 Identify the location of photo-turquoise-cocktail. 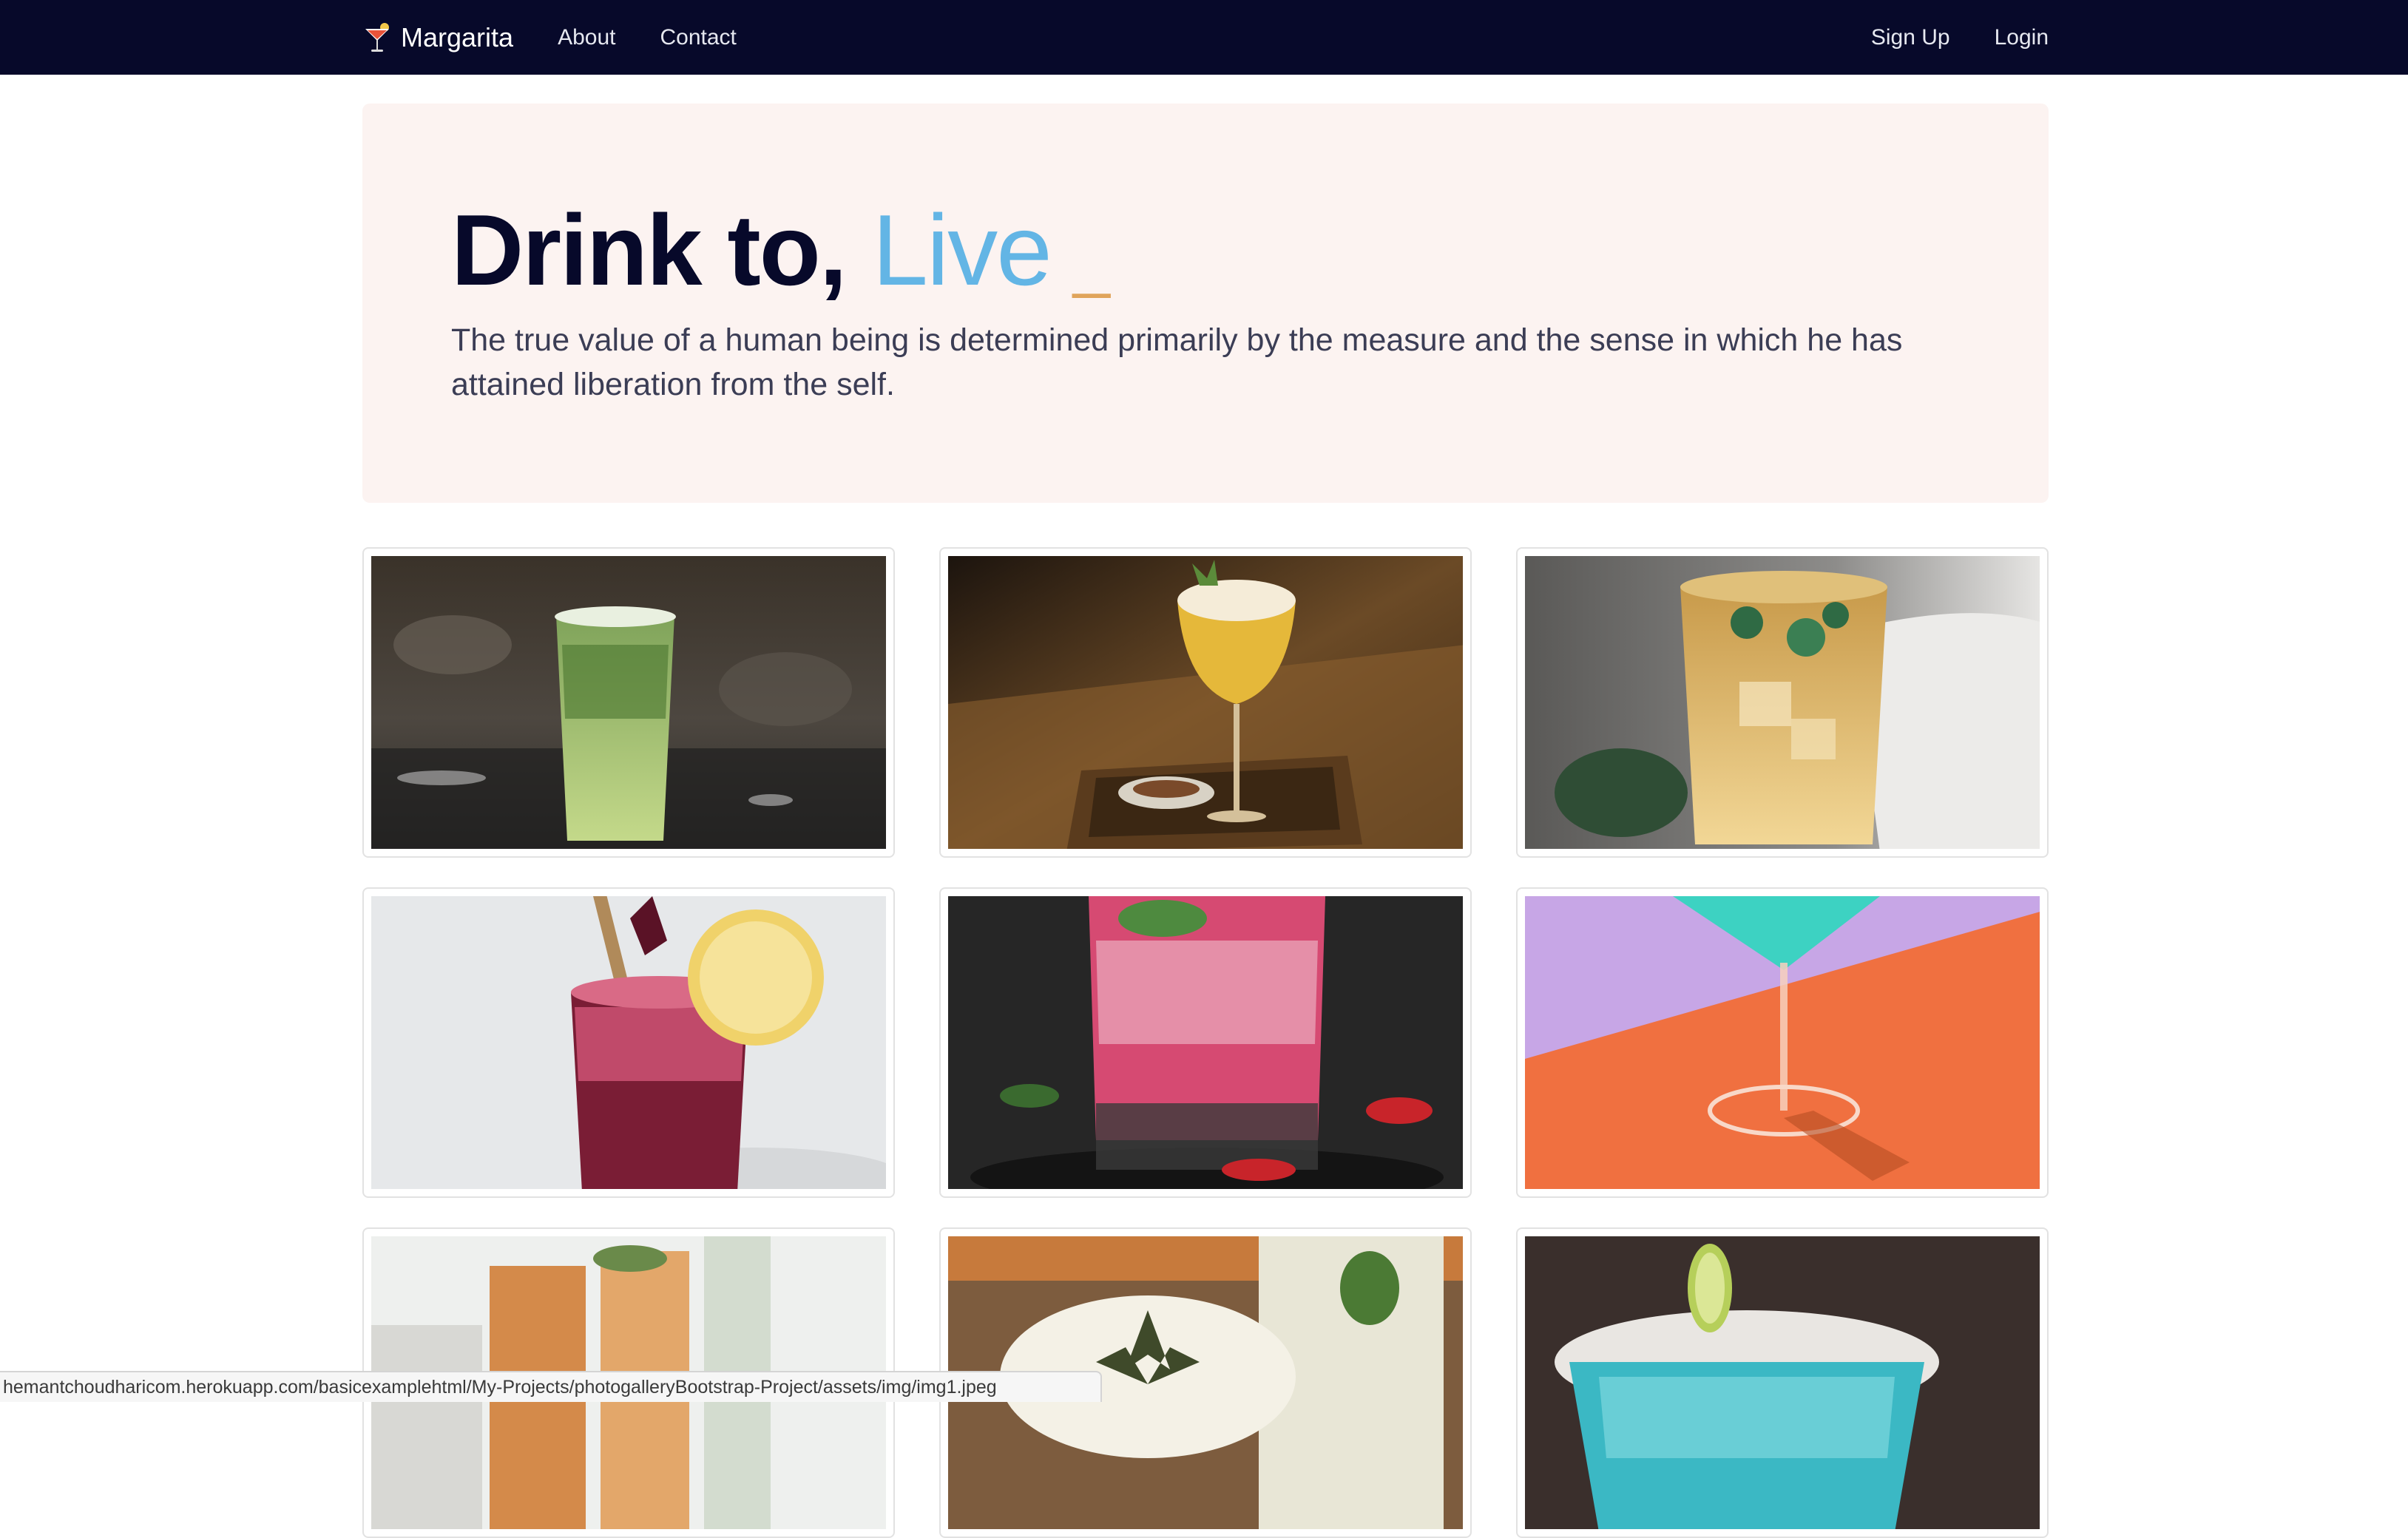
(1782, 1382).